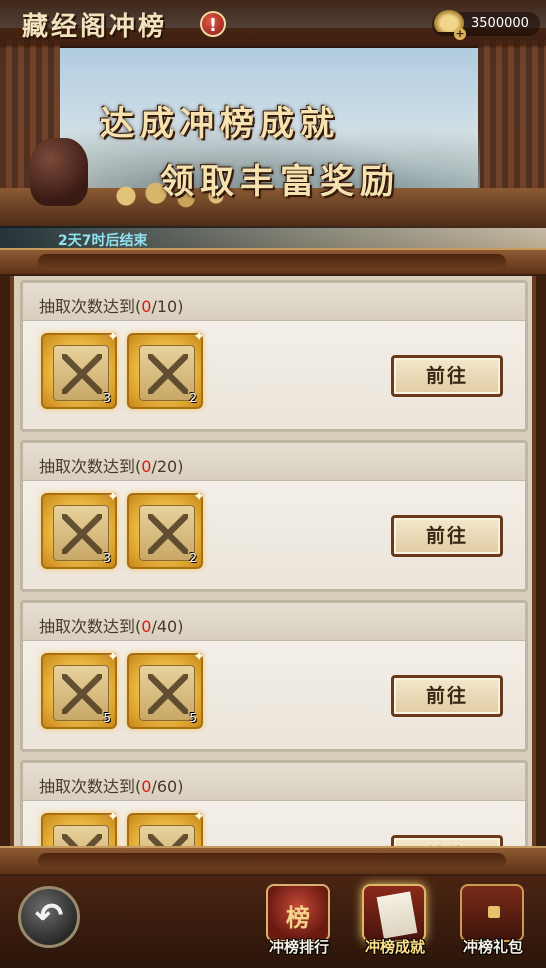  Describe the element at coordinates (274, 823) in the screenshot. I see `achievement-card-body: ✦ ✦ 前往` at that location.